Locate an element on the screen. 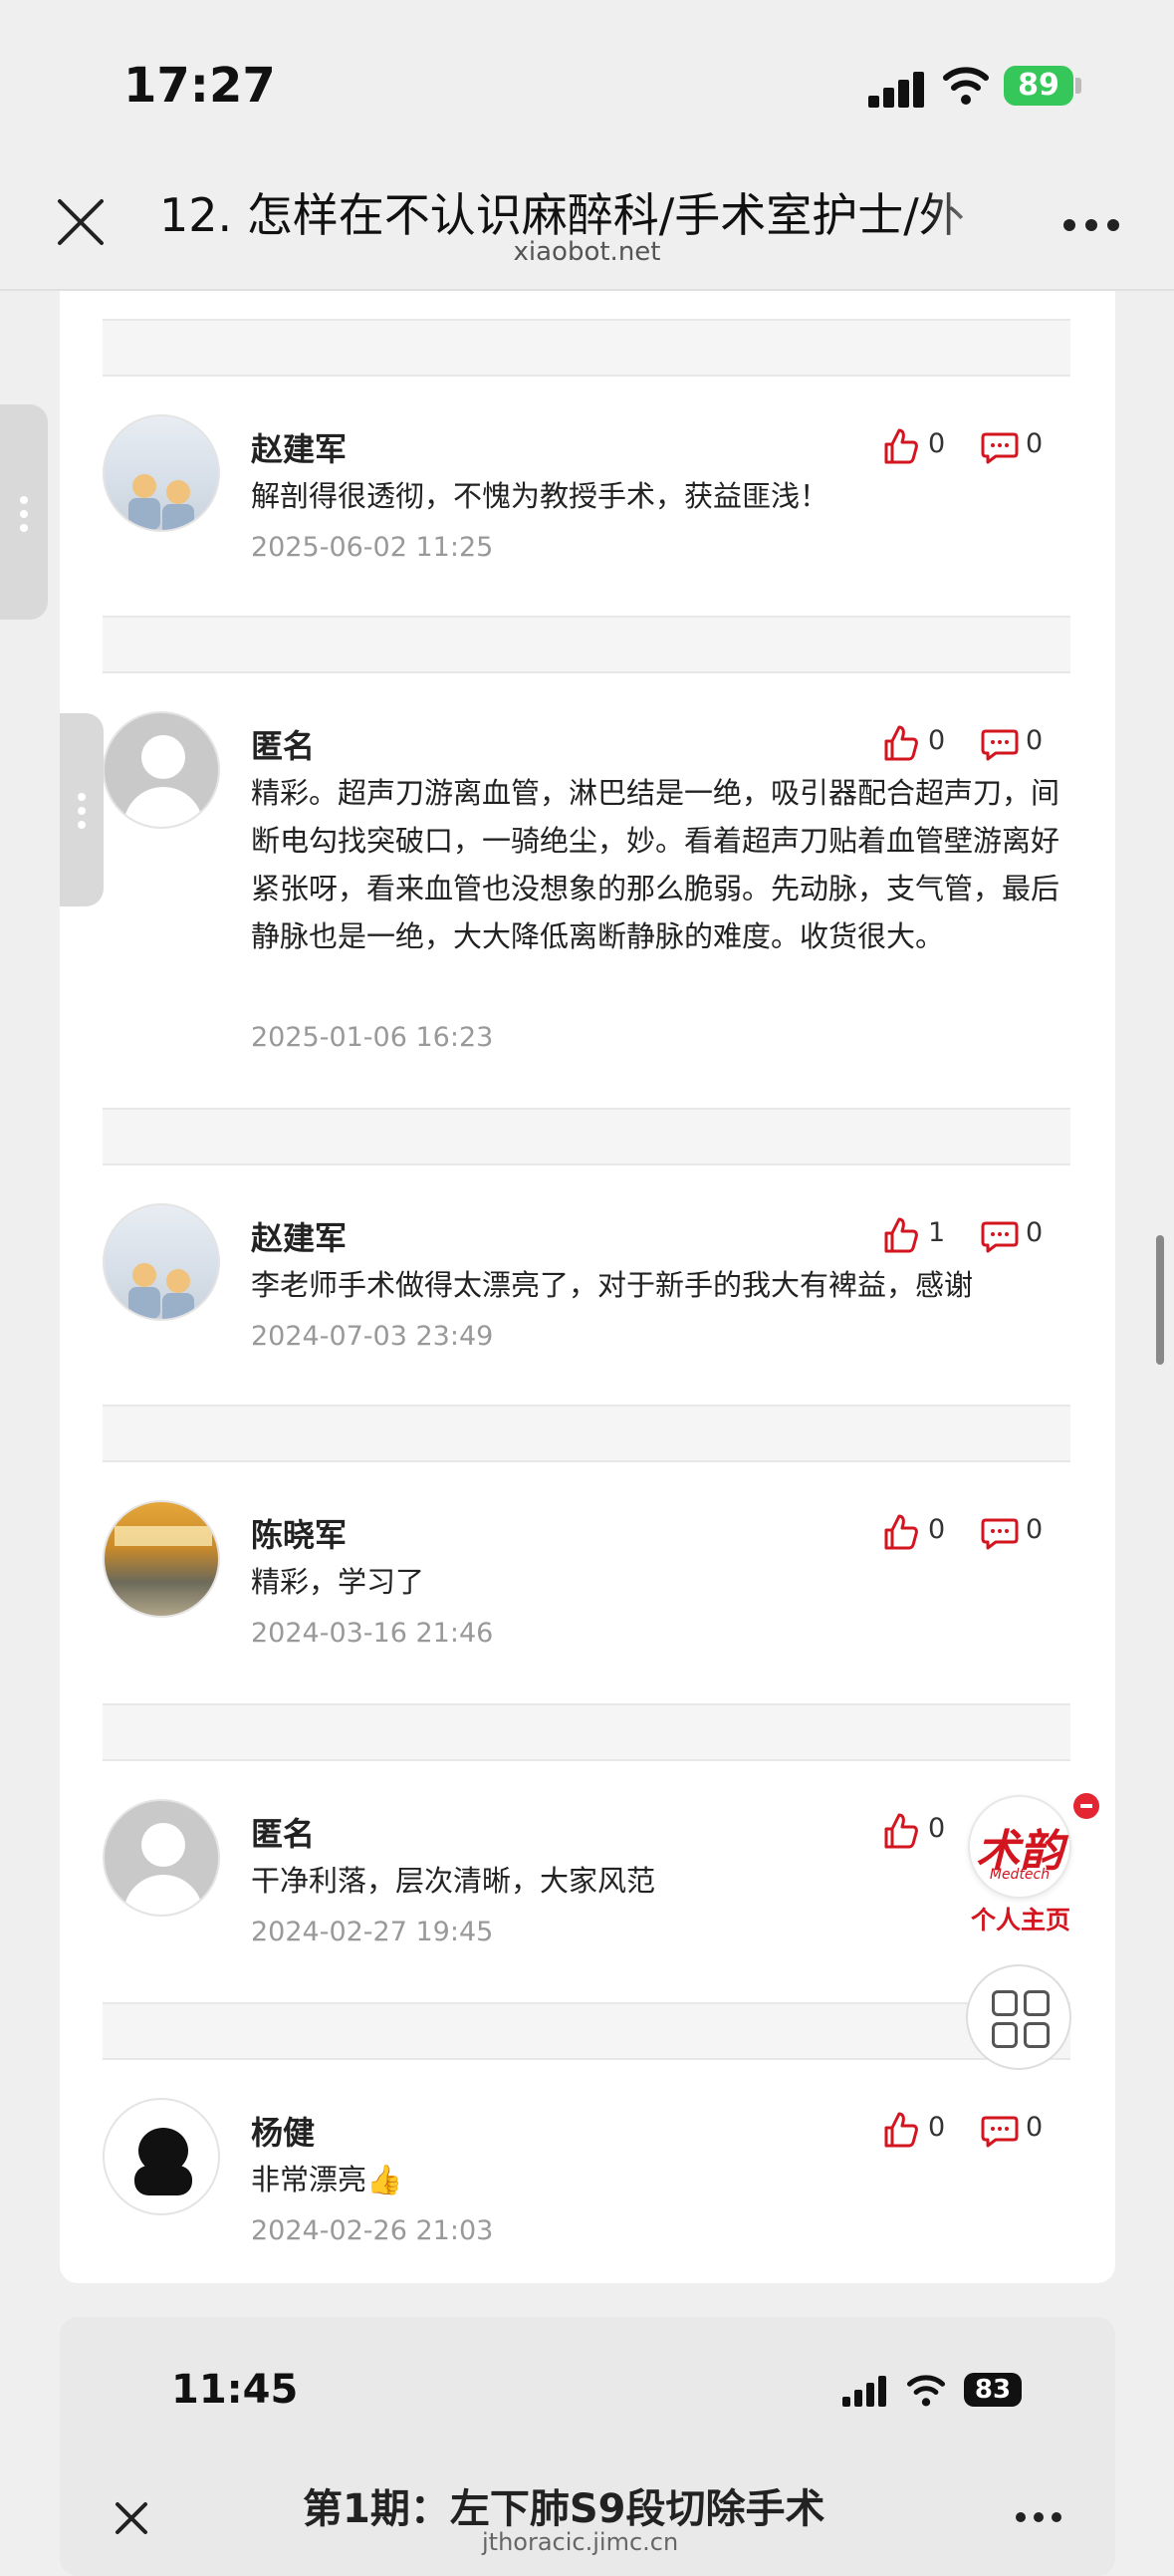 This screenshot has width=1174, height=2576. comment-text: 非常漂亮👍 is located at coordinates (327, 2179).